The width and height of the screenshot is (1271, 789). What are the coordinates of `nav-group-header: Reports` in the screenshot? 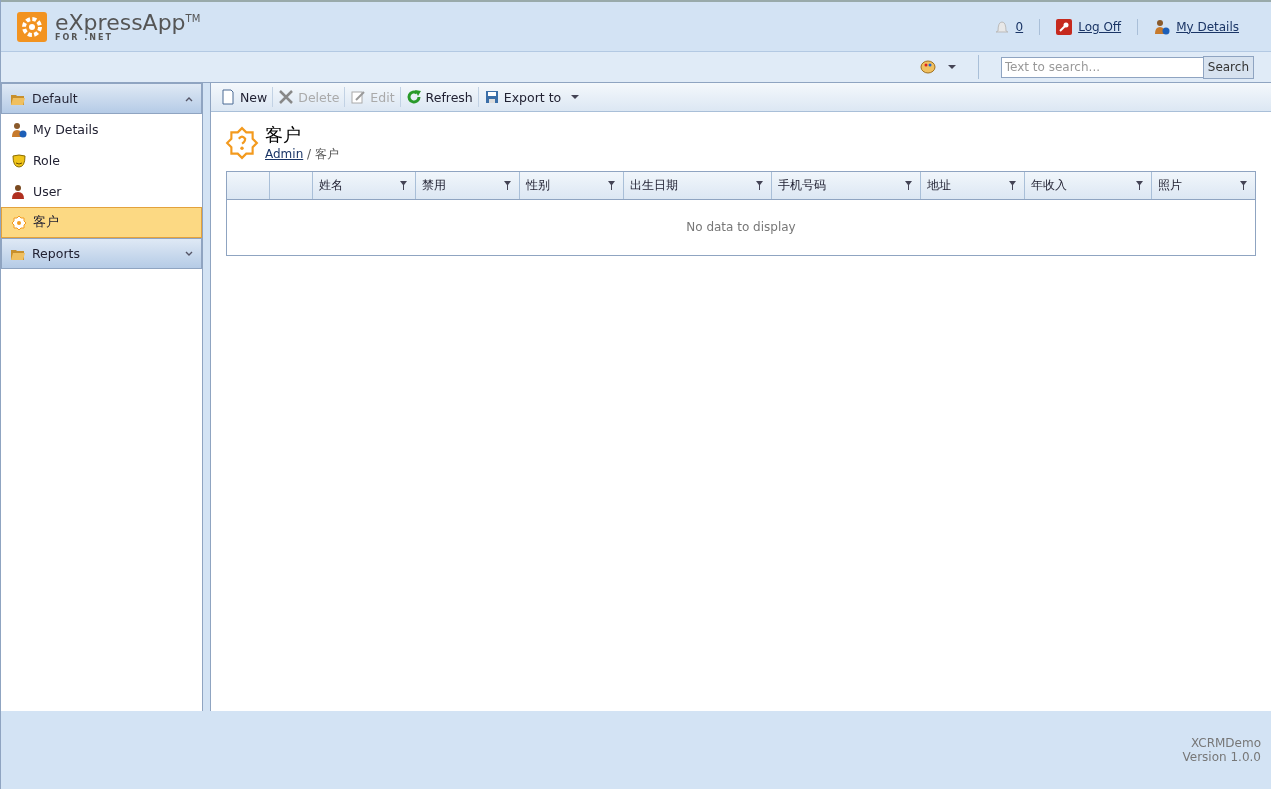 It's located at (101, 253).